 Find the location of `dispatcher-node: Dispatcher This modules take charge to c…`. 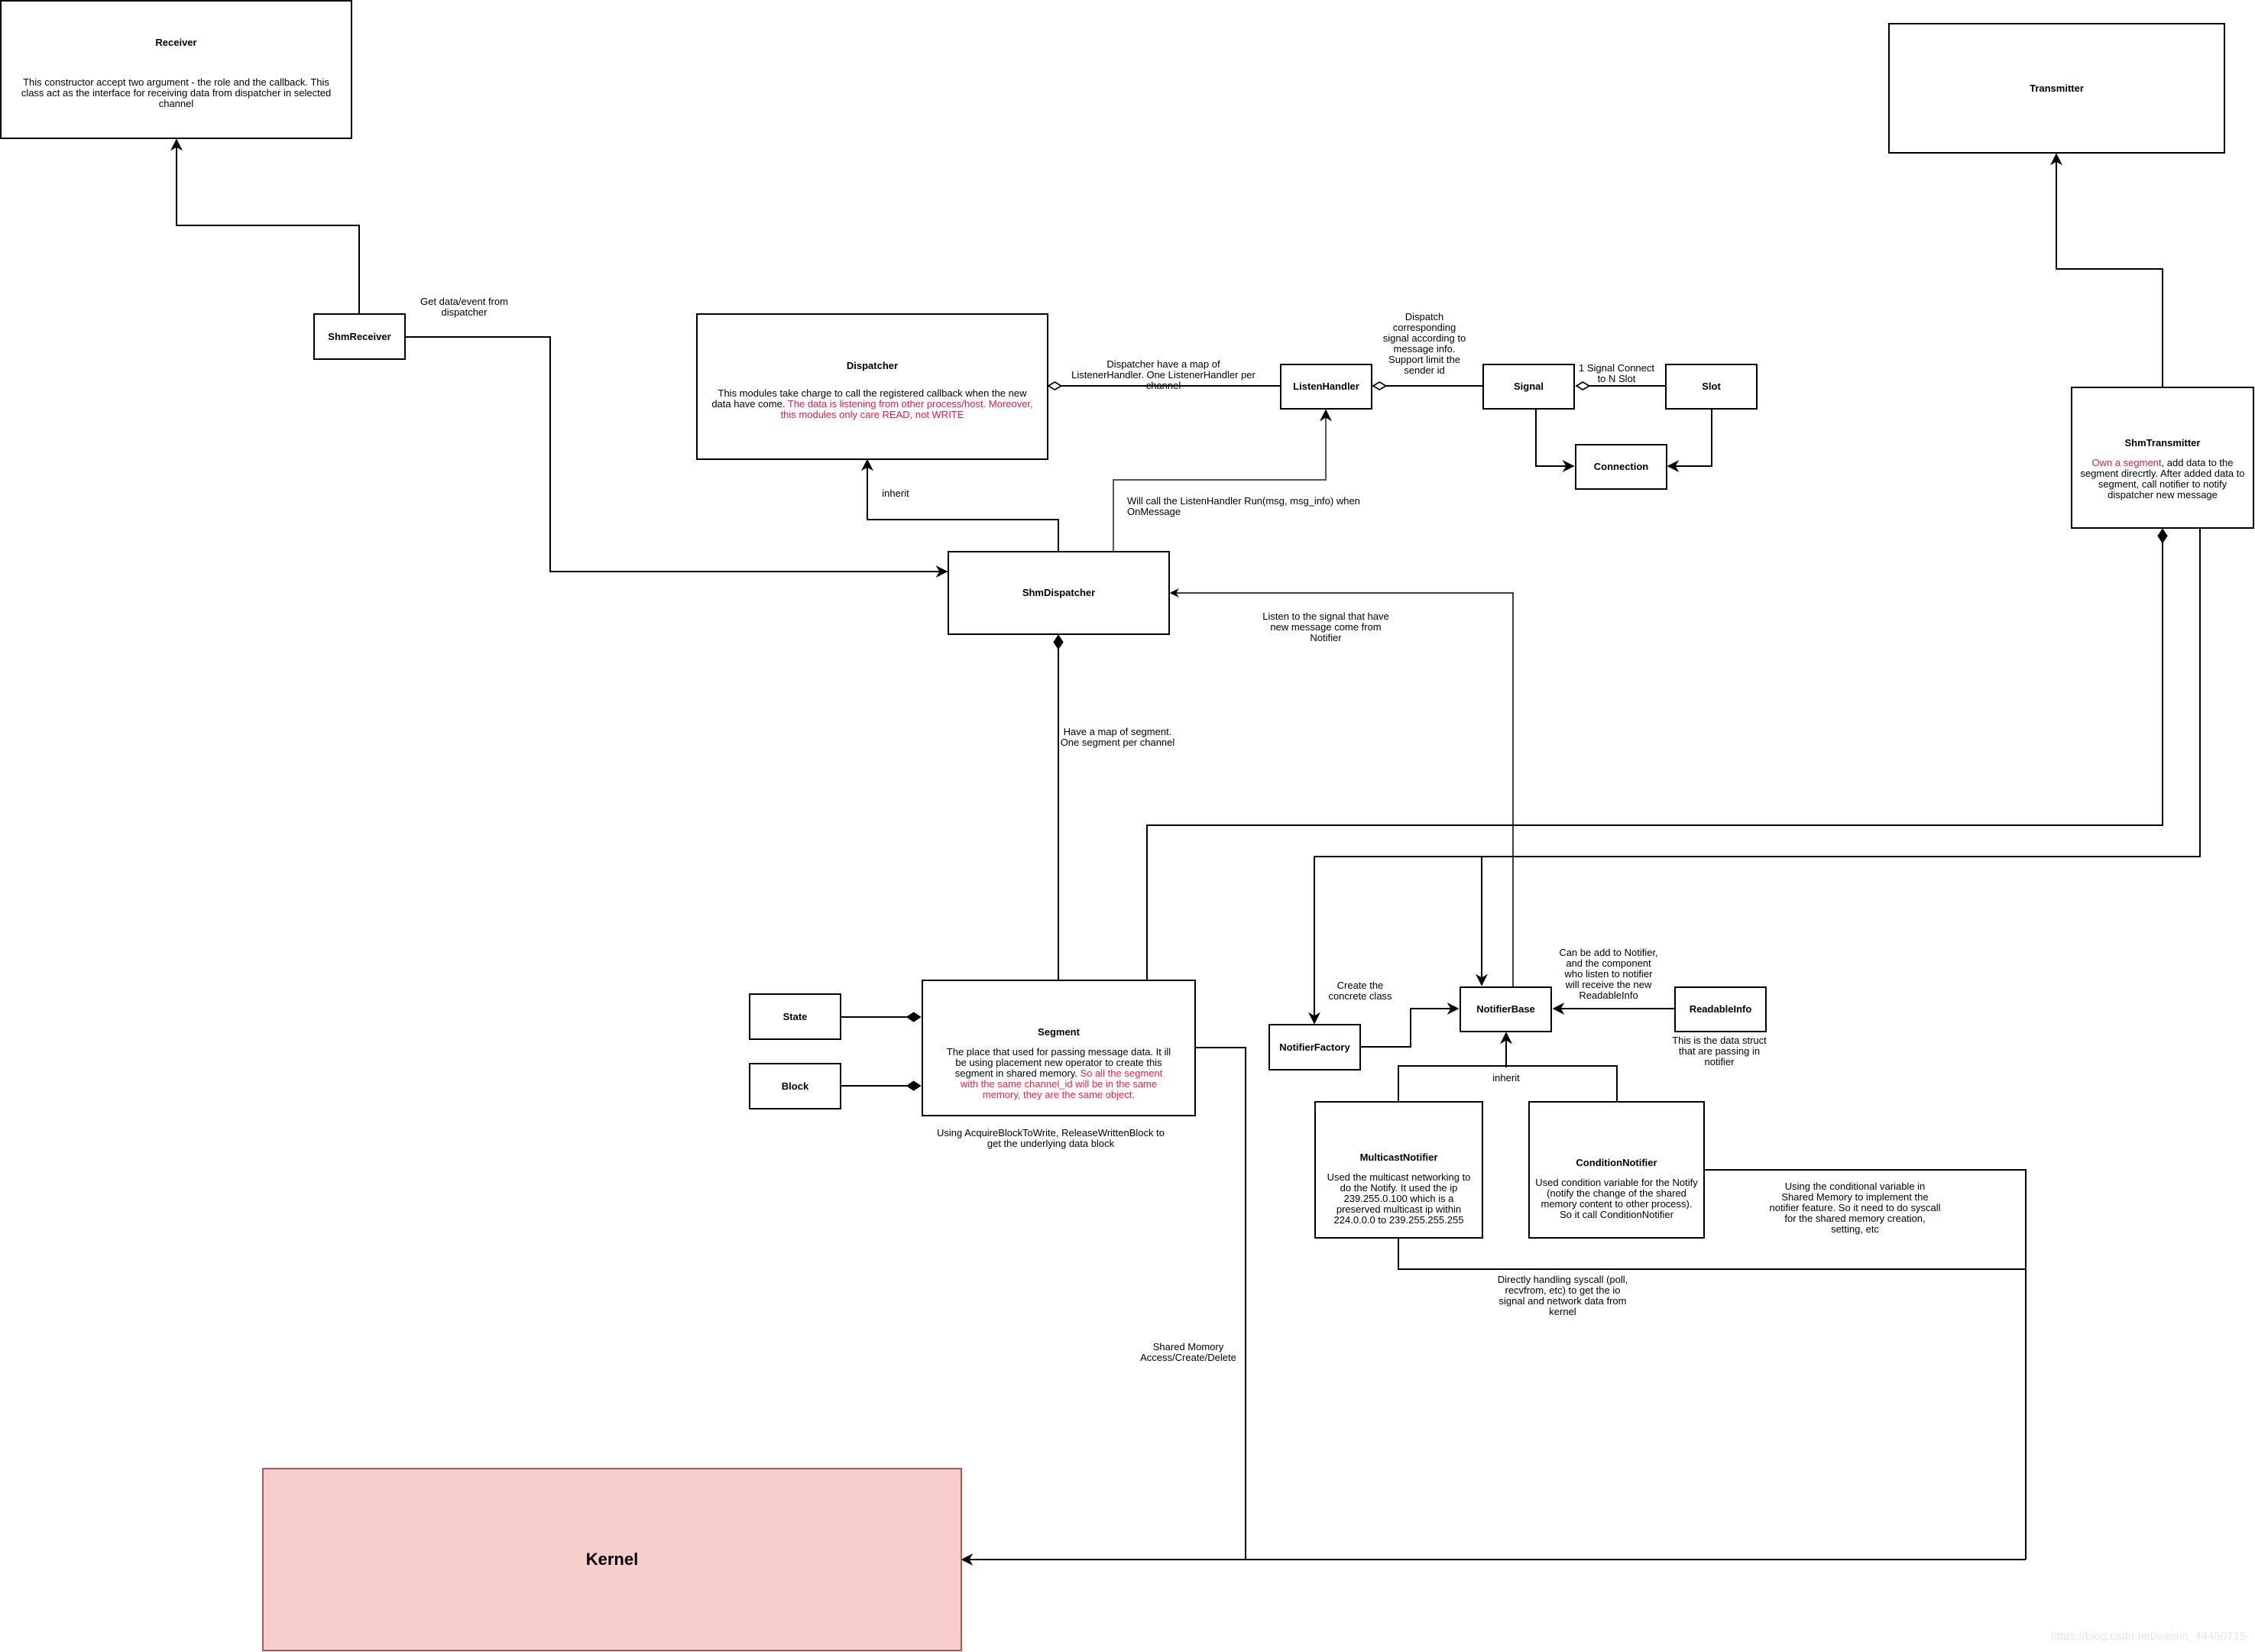

dispatcher-node: Dispatcher This modules take charge to c… is located at coordinates (872, 386).